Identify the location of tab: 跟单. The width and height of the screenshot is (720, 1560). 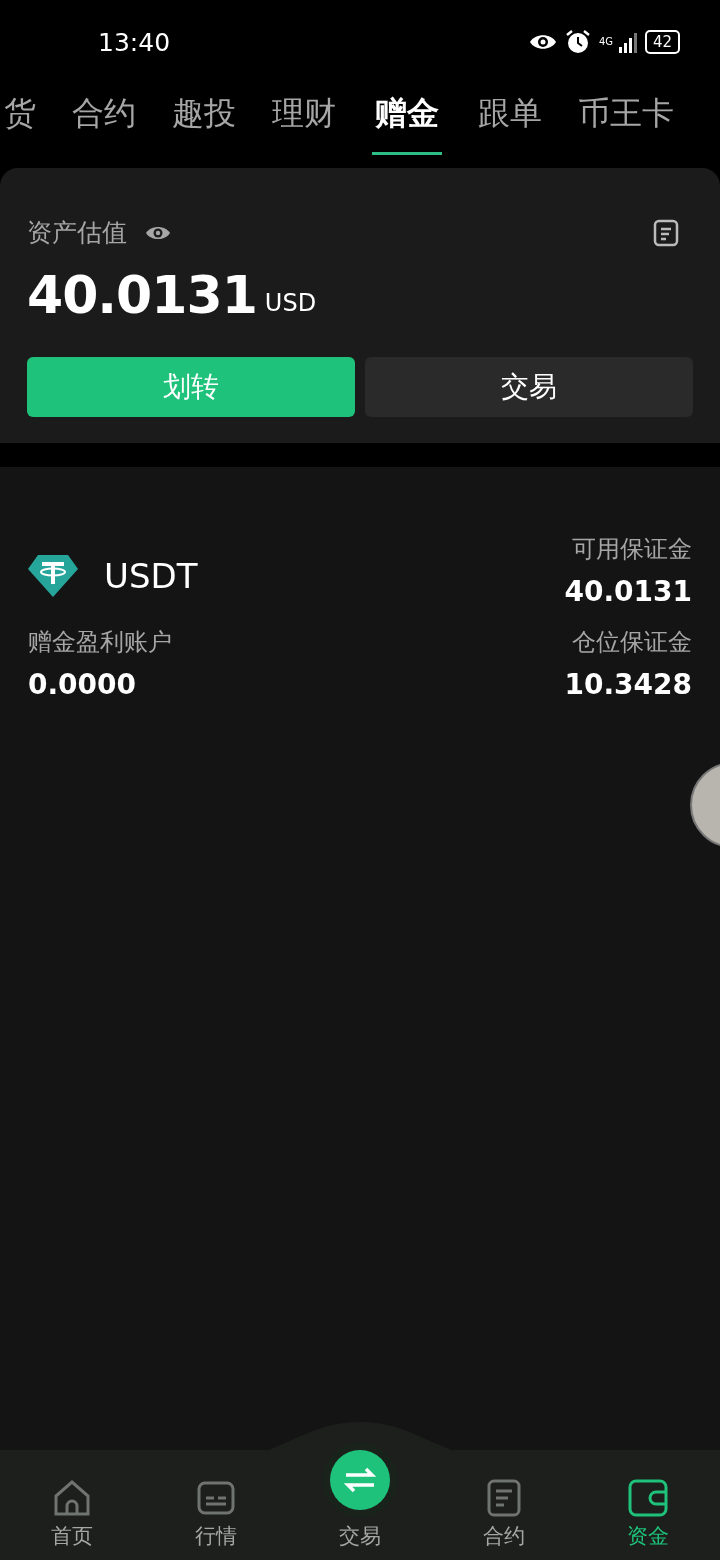
(510, 126).